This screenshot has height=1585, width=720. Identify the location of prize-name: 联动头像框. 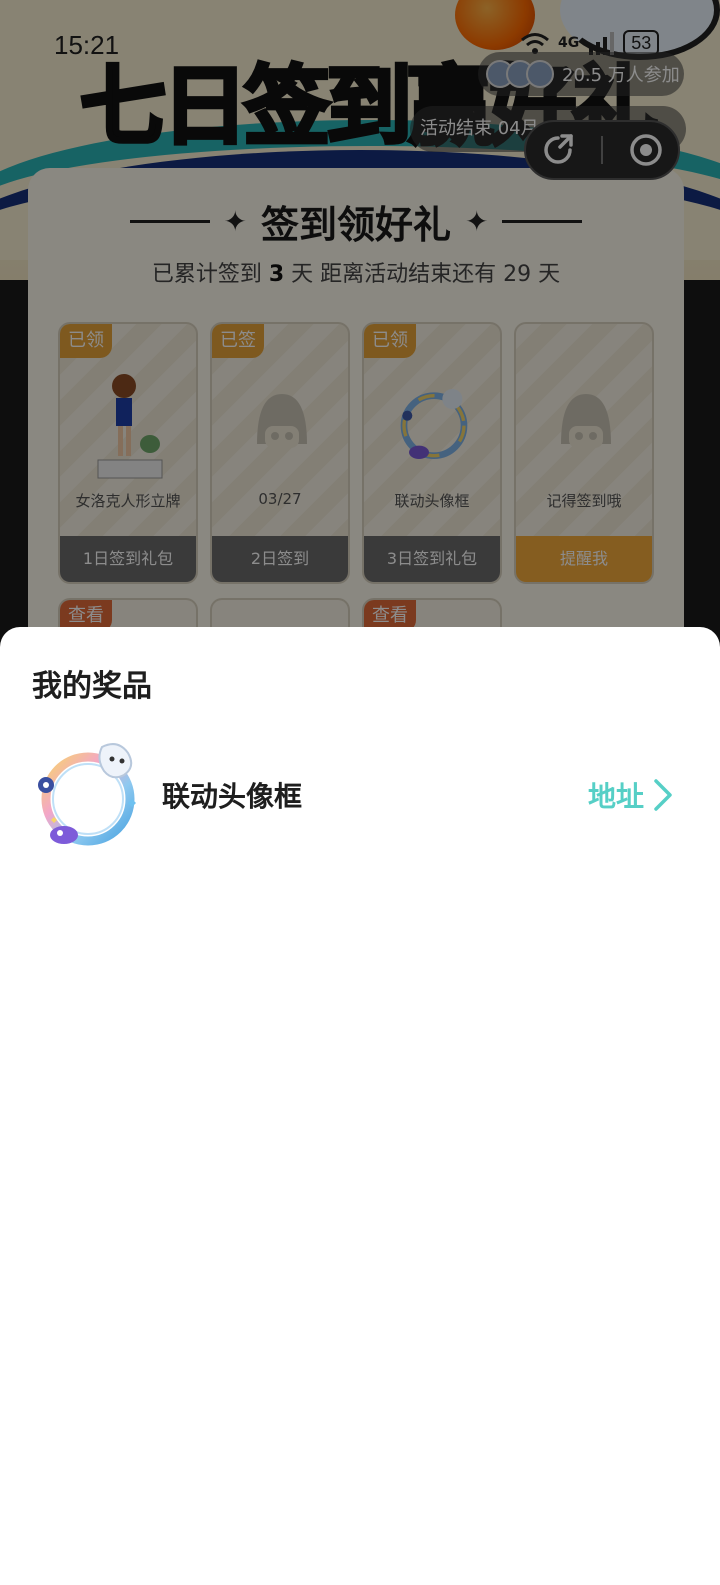
(232, 796).